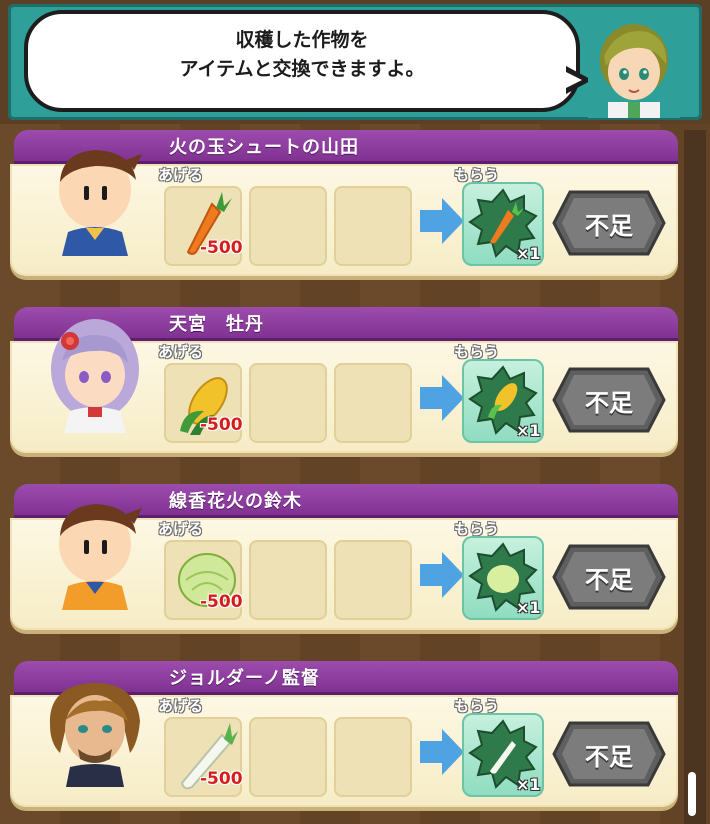  I want to click on speech-line-1: 収穫した作物を, so click(302, 40).